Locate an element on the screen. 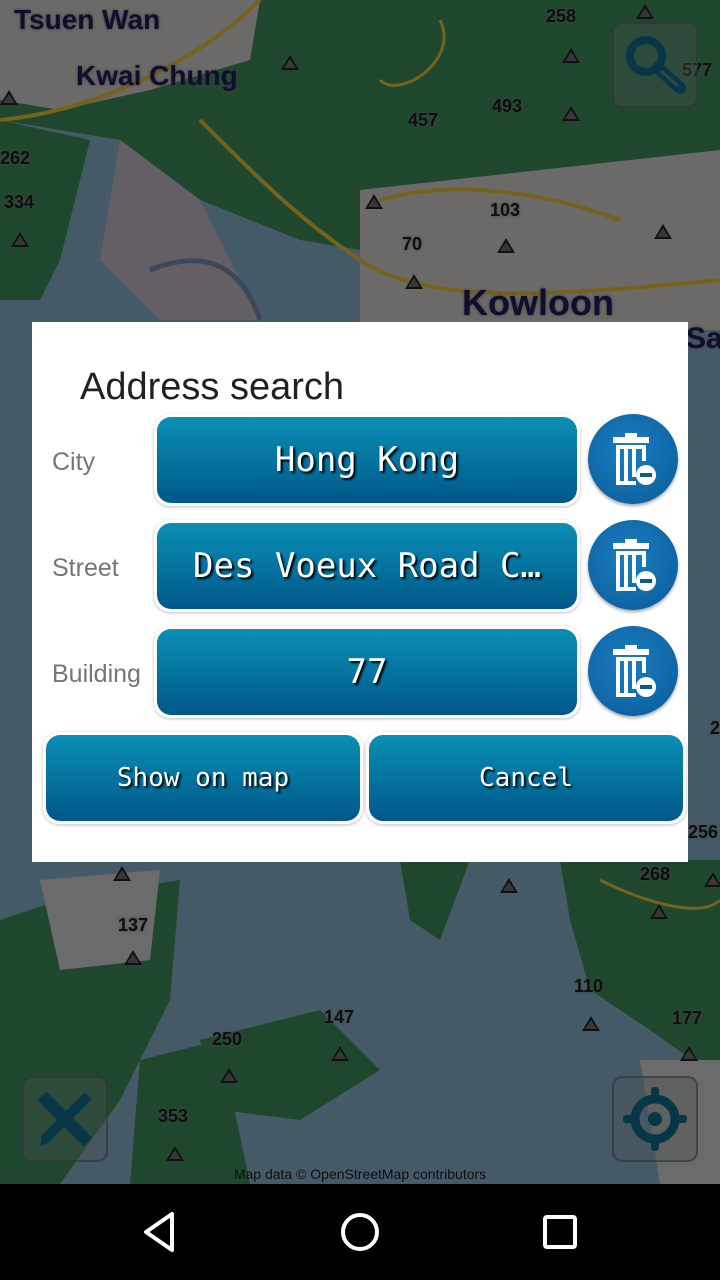 The image size is (720, 1280). recents-icon is located at coordinates (560, 1232).